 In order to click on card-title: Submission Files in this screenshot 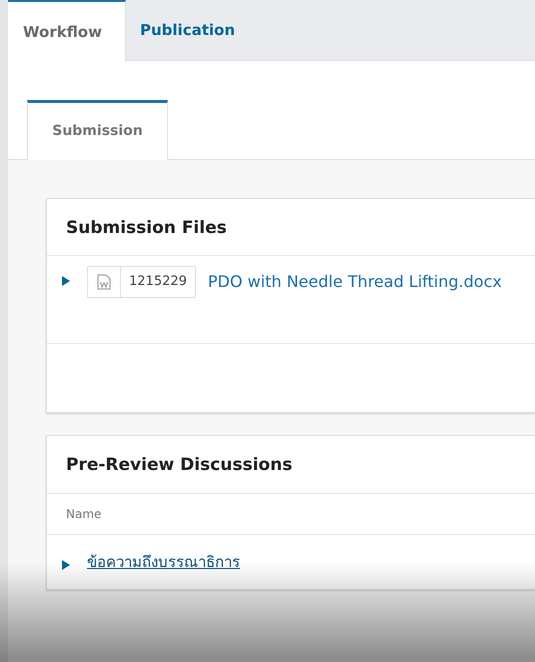, I will do `click(291, 227)`.